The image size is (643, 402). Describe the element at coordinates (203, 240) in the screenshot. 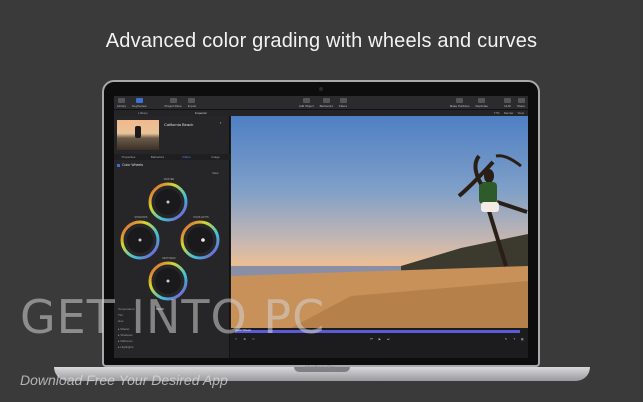

I see `highlights-puck` at that location.